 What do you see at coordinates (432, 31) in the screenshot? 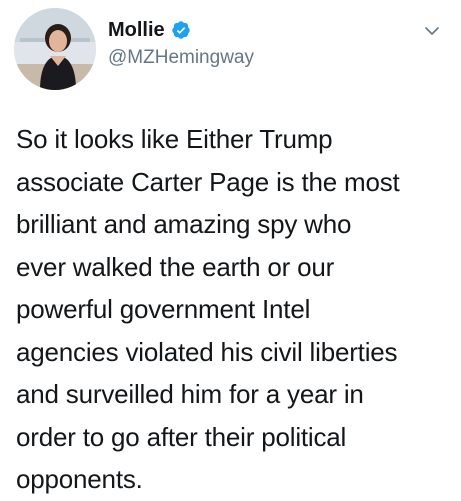
I see `chevron-down-icon` at bounding box center [432, 31].